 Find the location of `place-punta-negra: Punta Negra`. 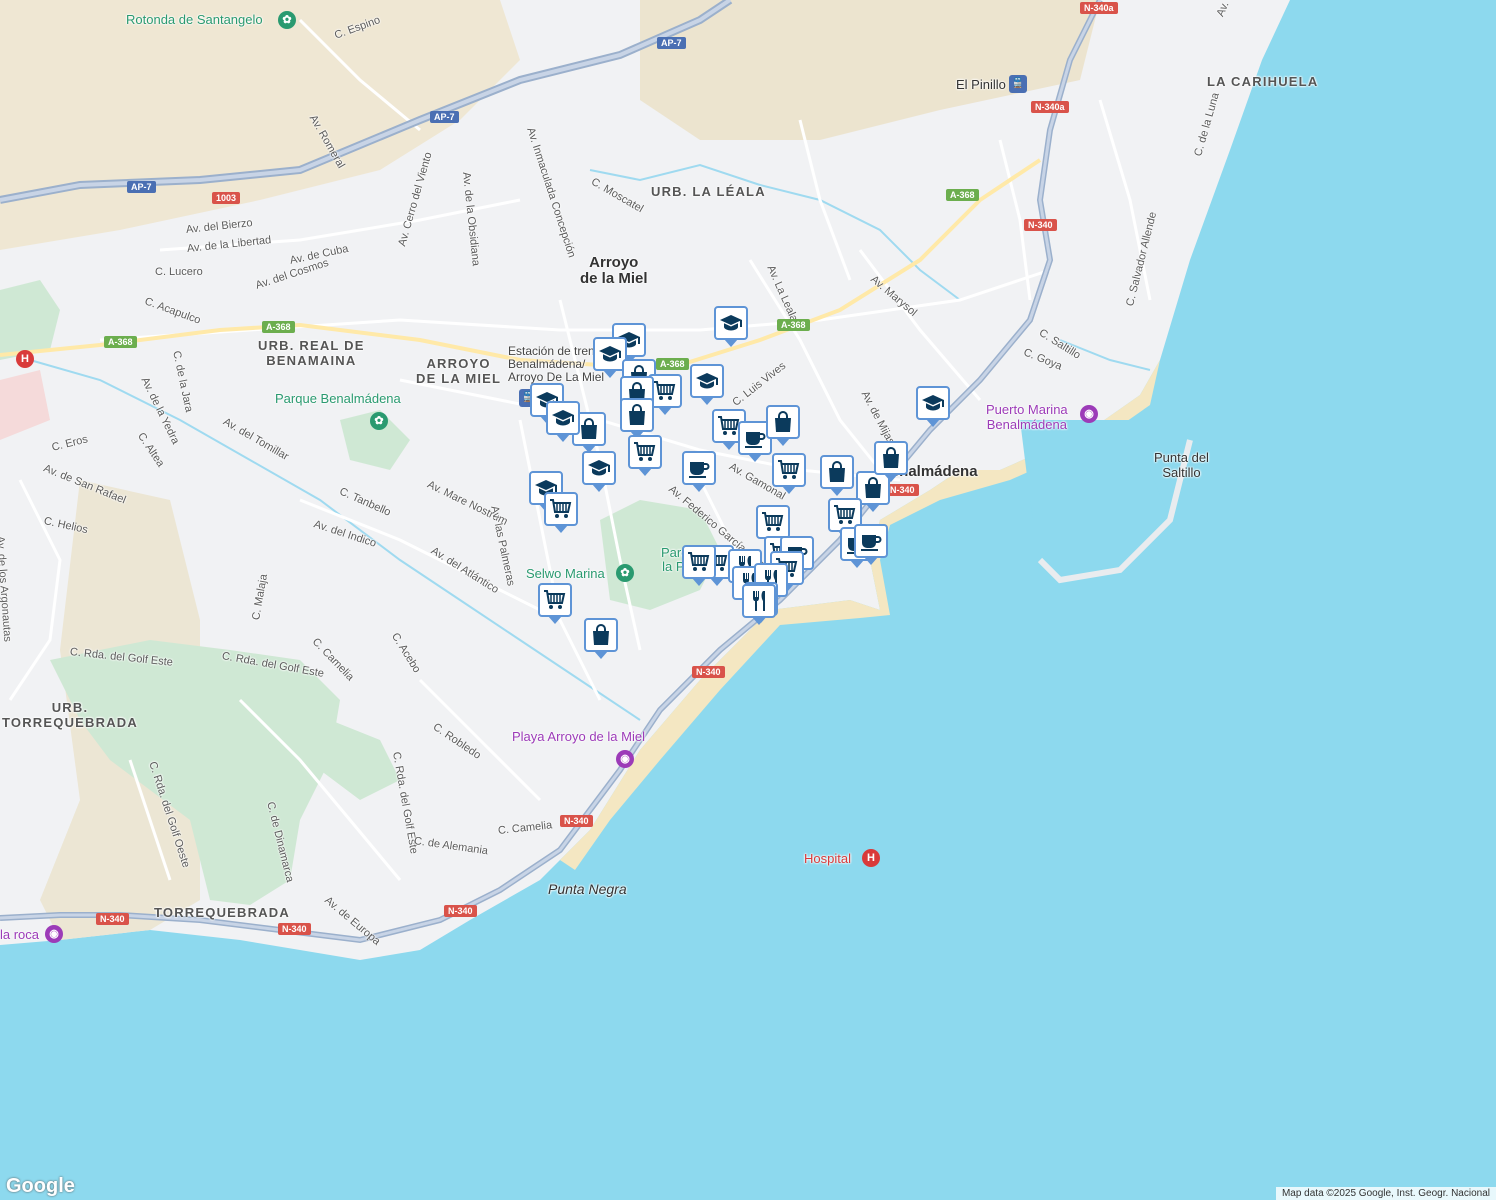

place-punta-negra: Punta Negra is located at coordinates (587, 889).